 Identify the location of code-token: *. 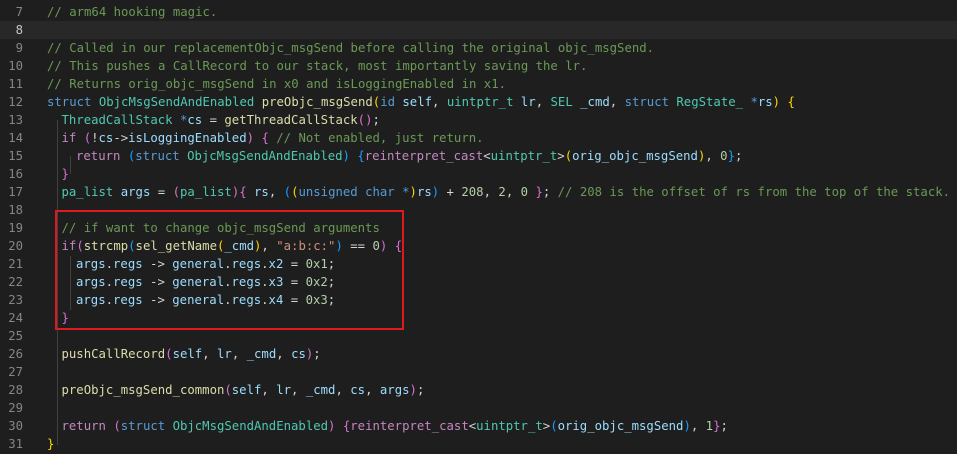
(406, 192).